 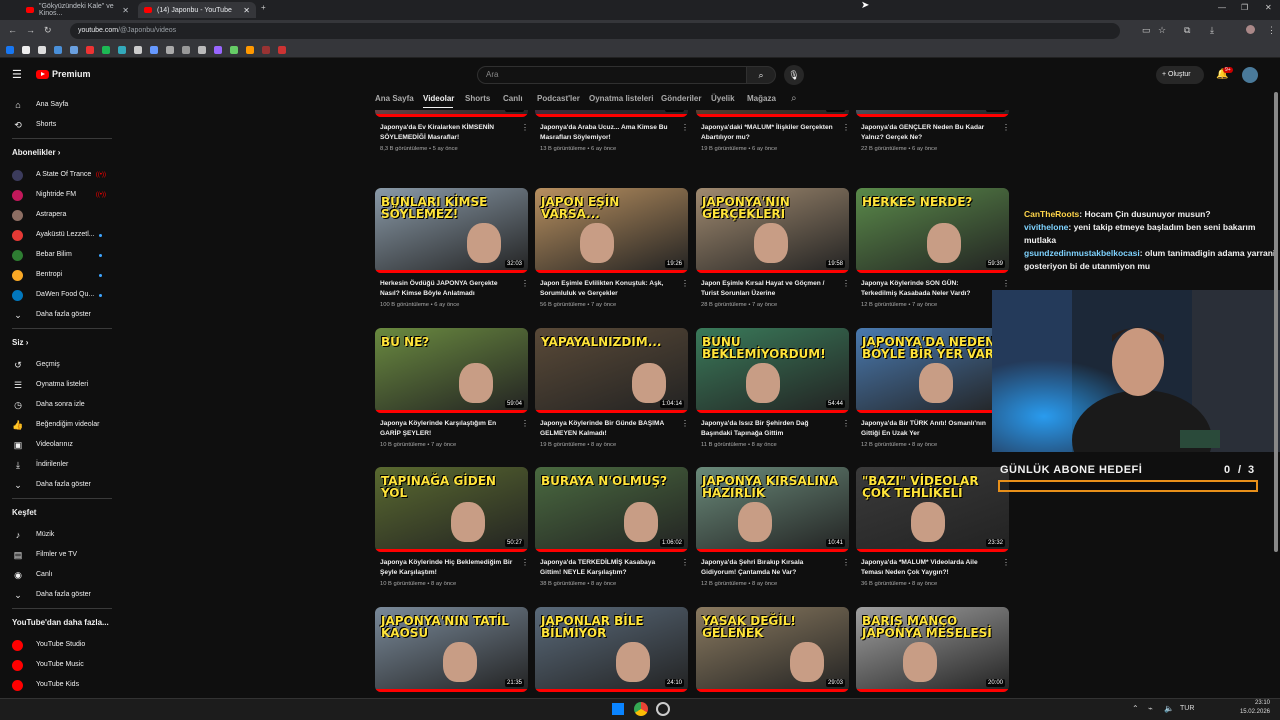 I want to click on video-thumbnail: BURAYA N'OLMUŞ? 1:06:02, so click(x=611, y=509).